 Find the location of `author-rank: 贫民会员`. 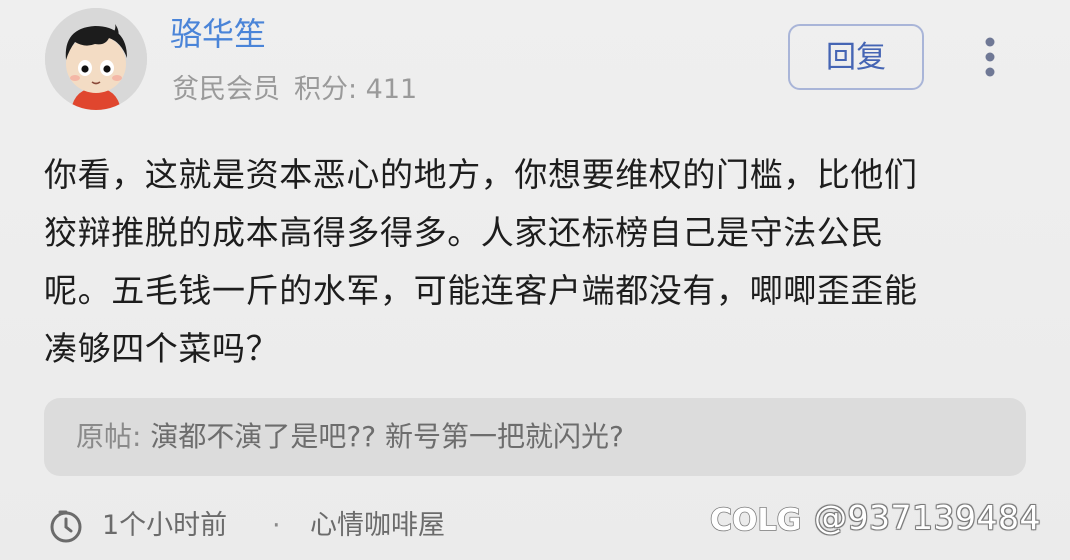

author-rank: 贫民会员 is located at coordinates (226, 89).